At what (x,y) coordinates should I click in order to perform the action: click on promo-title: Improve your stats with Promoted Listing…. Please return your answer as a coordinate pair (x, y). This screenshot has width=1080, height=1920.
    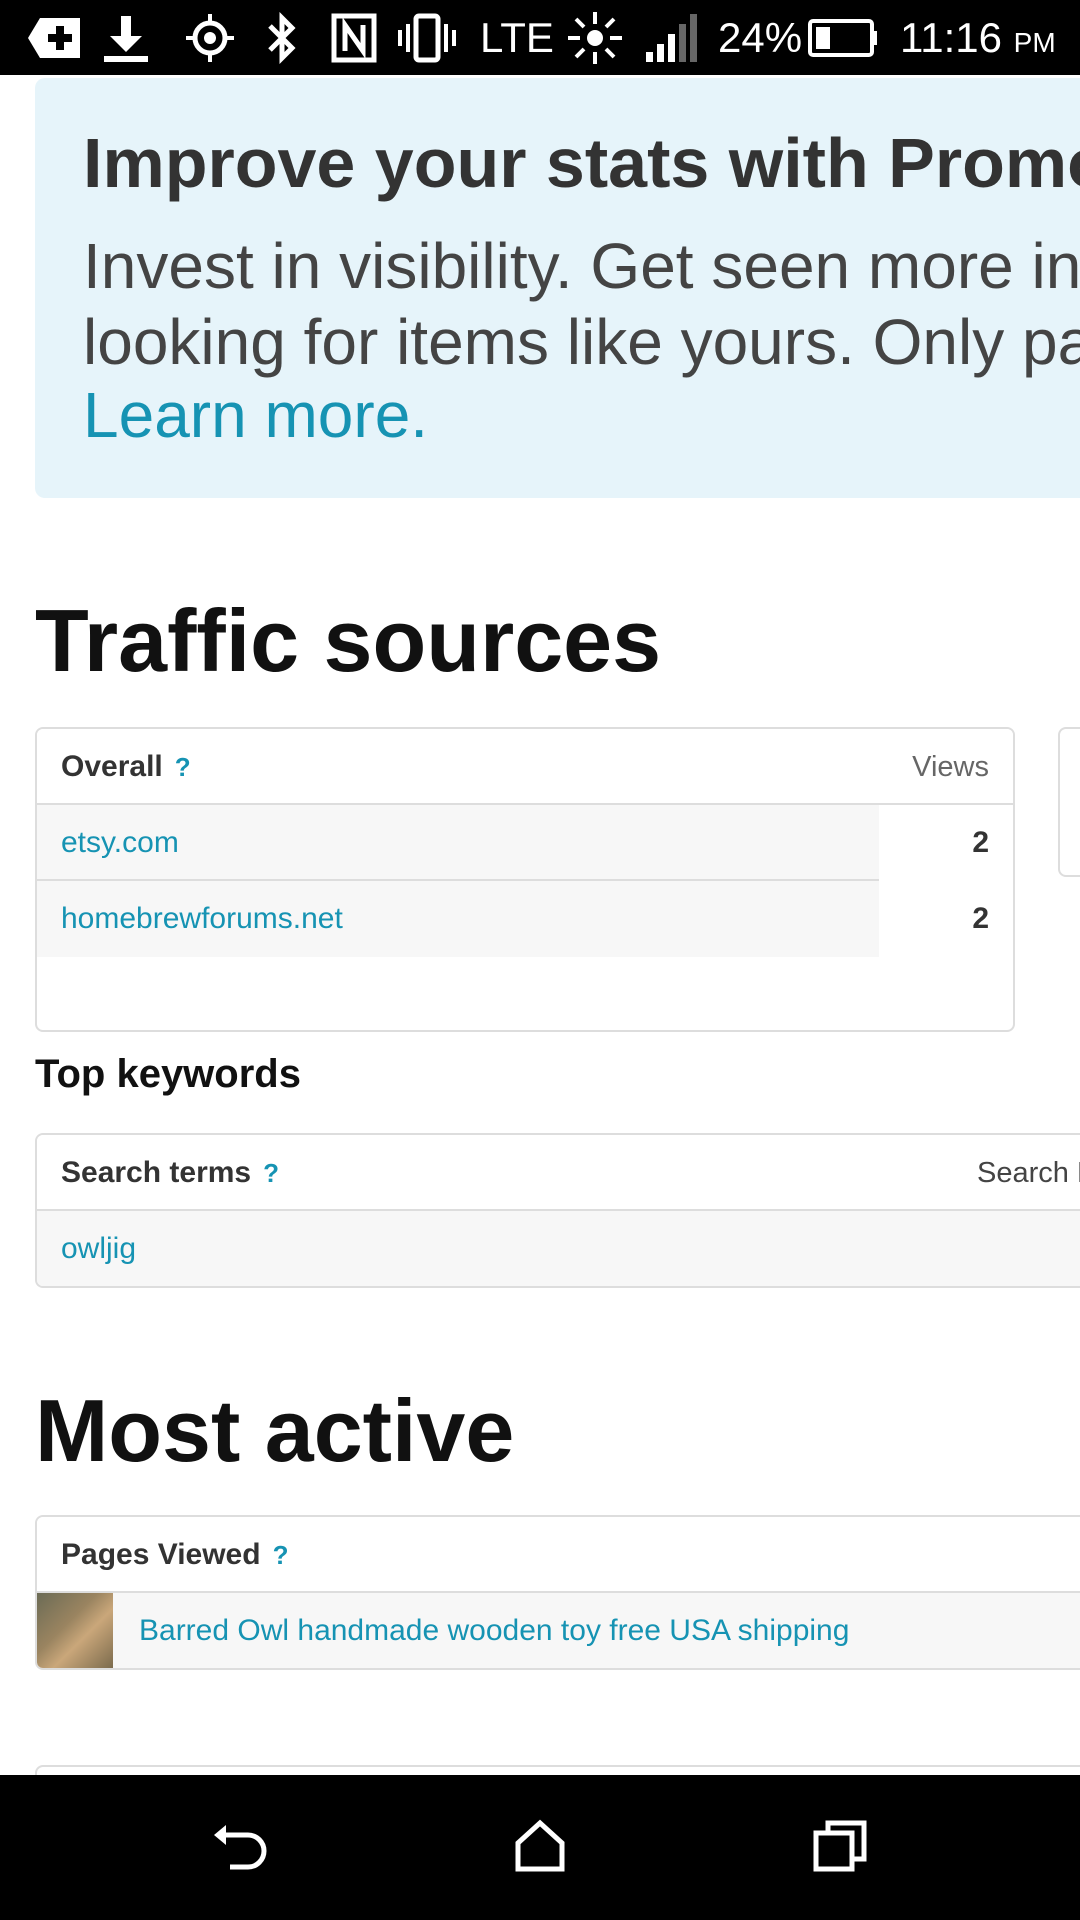
    Looking at the image, I should click on (581, 163).